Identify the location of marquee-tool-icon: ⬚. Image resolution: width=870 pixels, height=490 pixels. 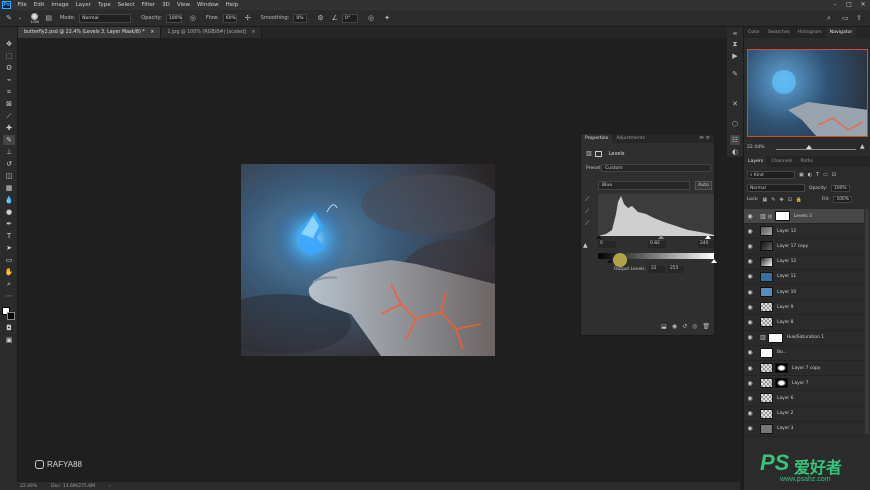
(9, 56).